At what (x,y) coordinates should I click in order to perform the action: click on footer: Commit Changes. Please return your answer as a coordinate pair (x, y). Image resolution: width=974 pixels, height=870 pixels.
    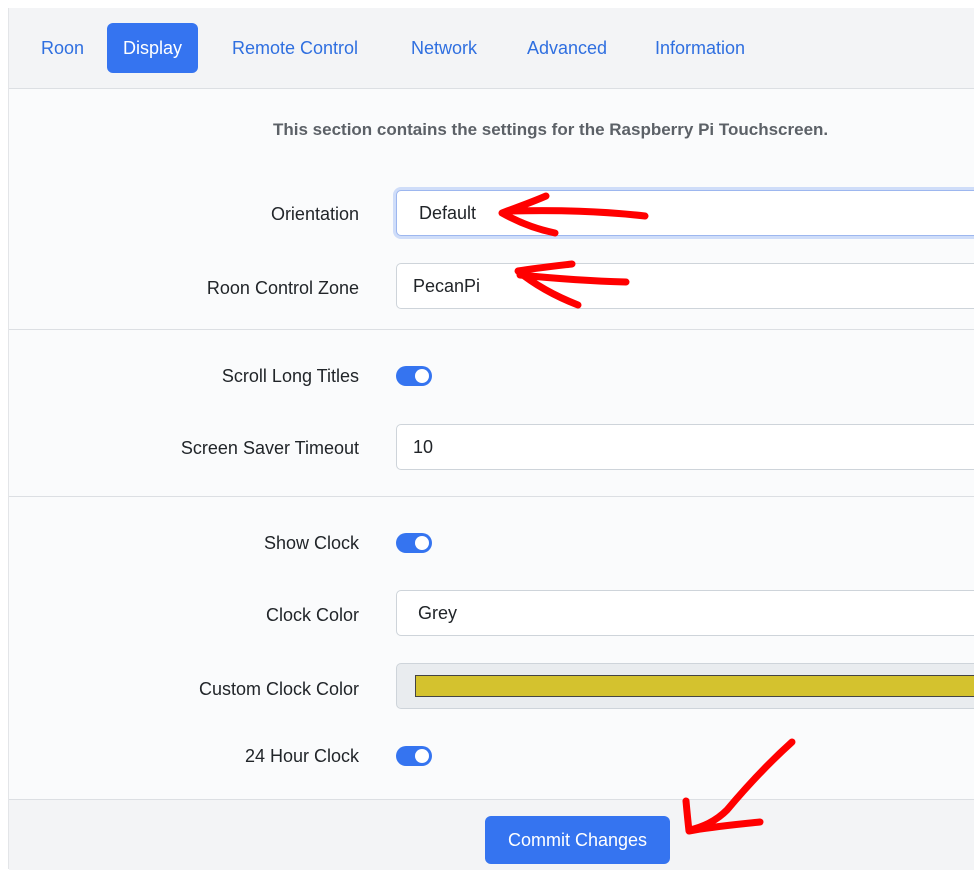
    Looking at the image, I should click on (491, 834).